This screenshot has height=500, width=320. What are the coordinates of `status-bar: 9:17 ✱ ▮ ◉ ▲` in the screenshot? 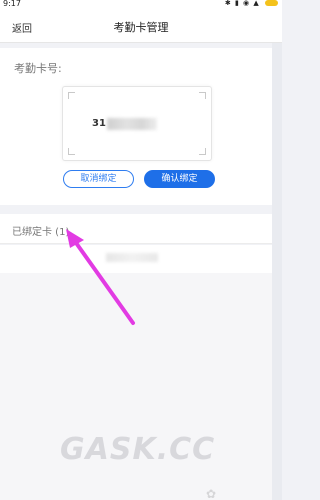 It's located at (141, 5).